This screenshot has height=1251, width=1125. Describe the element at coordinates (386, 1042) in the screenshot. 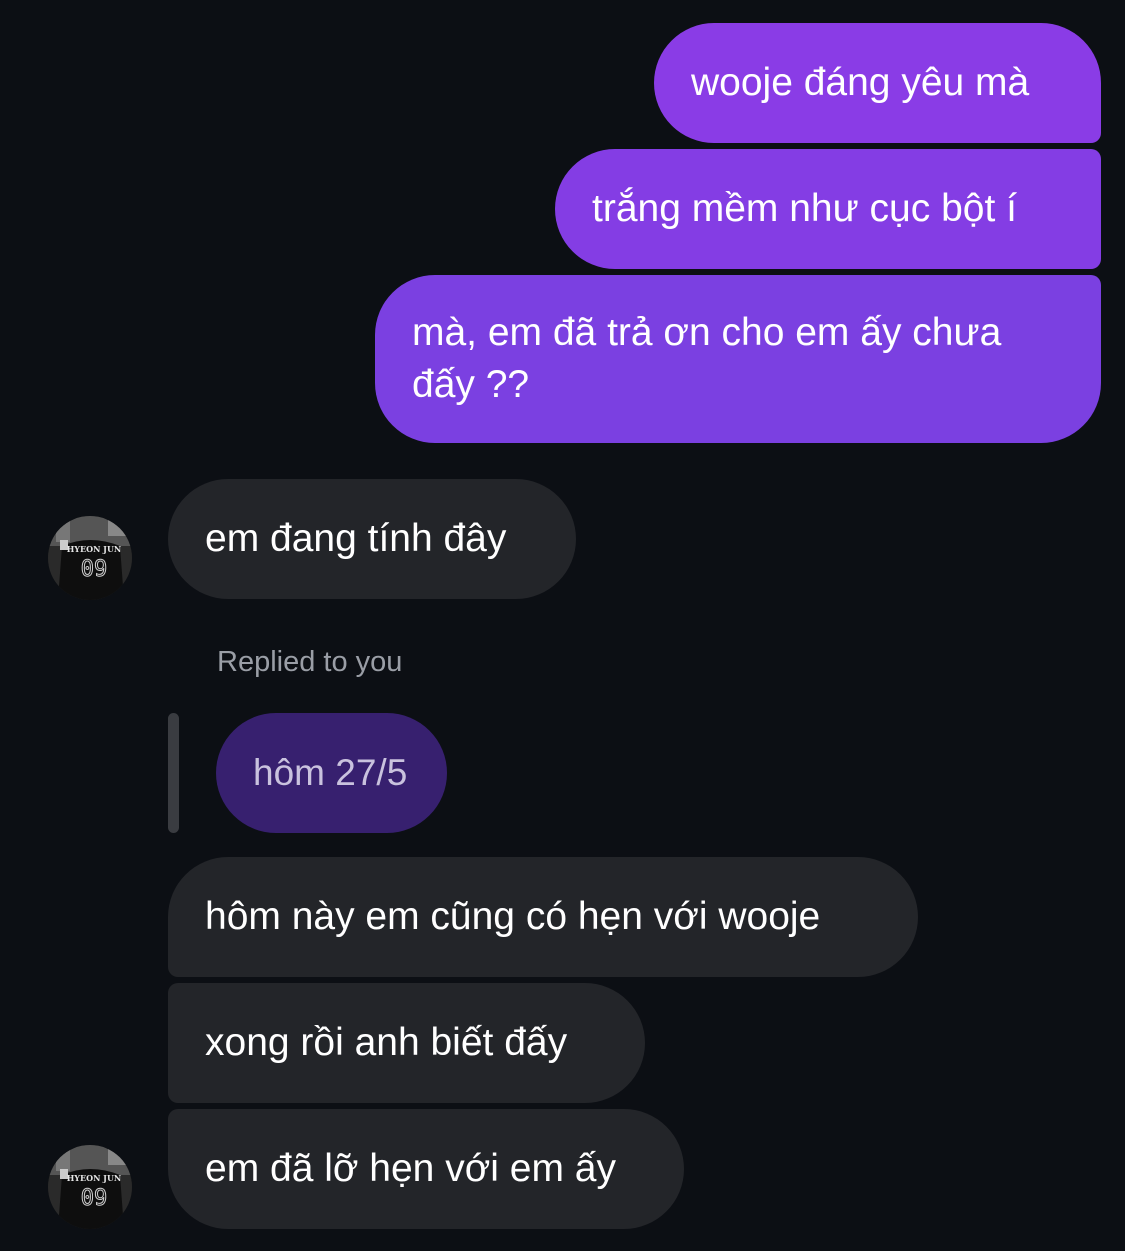

I see `message-text: xong rồi anh biết đấy` at that location.